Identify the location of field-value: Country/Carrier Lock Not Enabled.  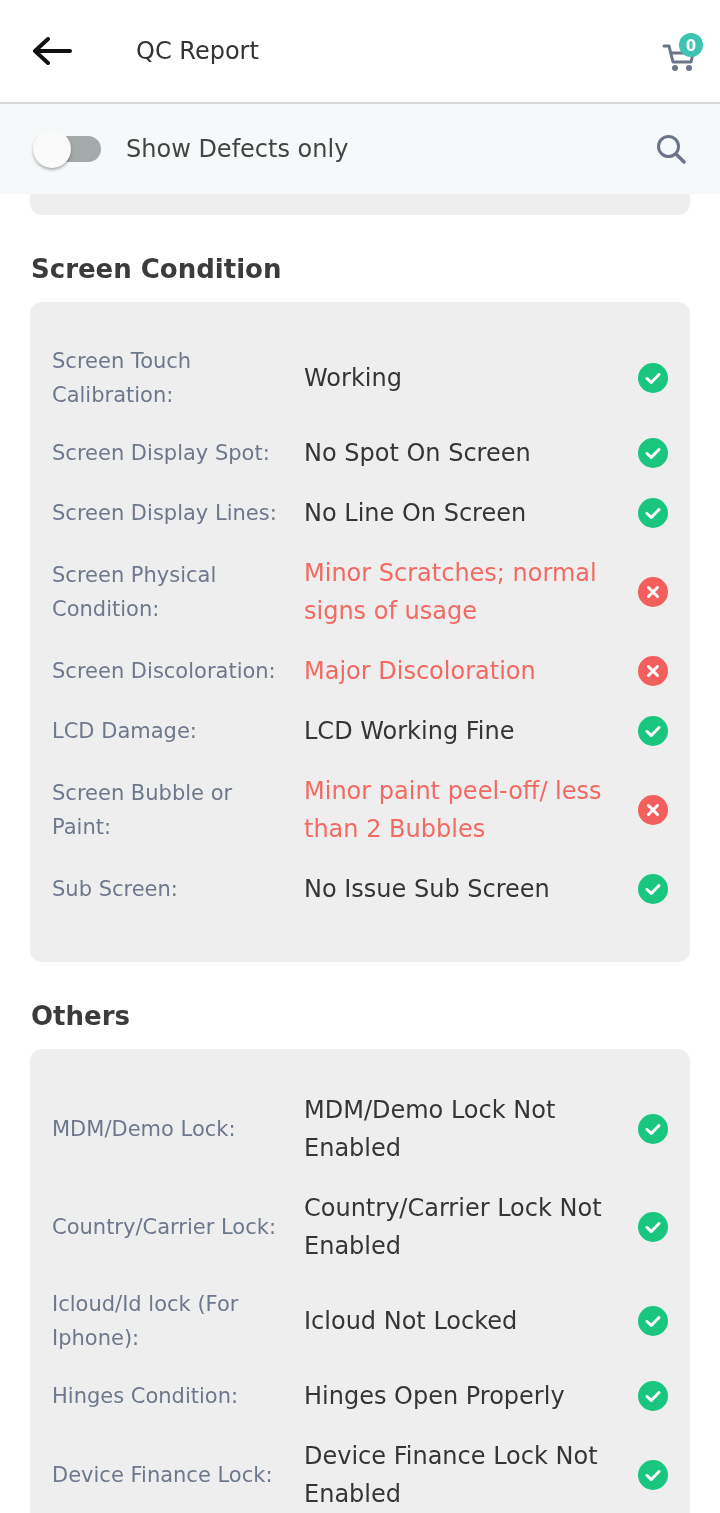
(453, 1227).